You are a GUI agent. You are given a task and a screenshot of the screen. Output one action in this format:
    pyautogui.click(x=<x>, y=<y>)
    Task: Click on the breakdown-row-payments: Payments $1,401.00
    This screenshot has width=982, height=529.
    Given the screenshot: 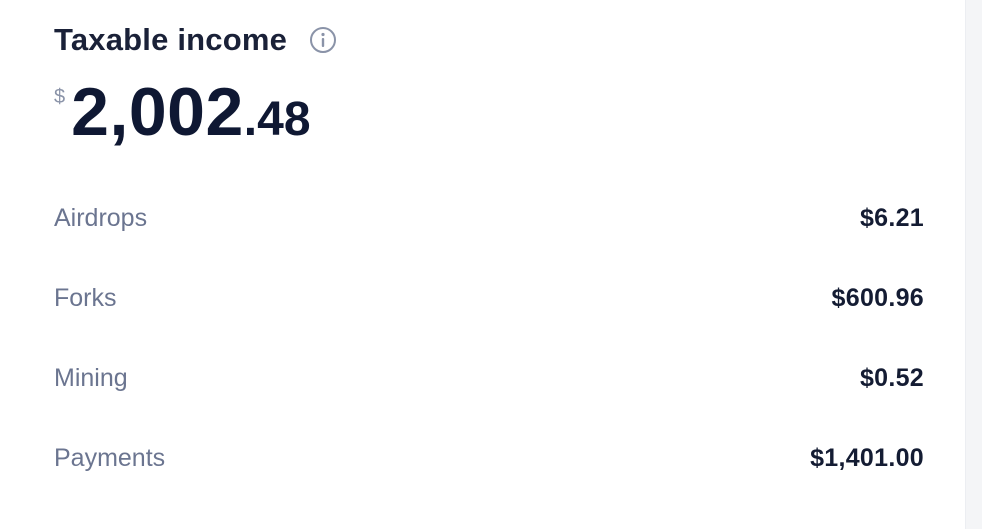 What is the action you would take?
    pyautogui.click(x=489, y=458)
    